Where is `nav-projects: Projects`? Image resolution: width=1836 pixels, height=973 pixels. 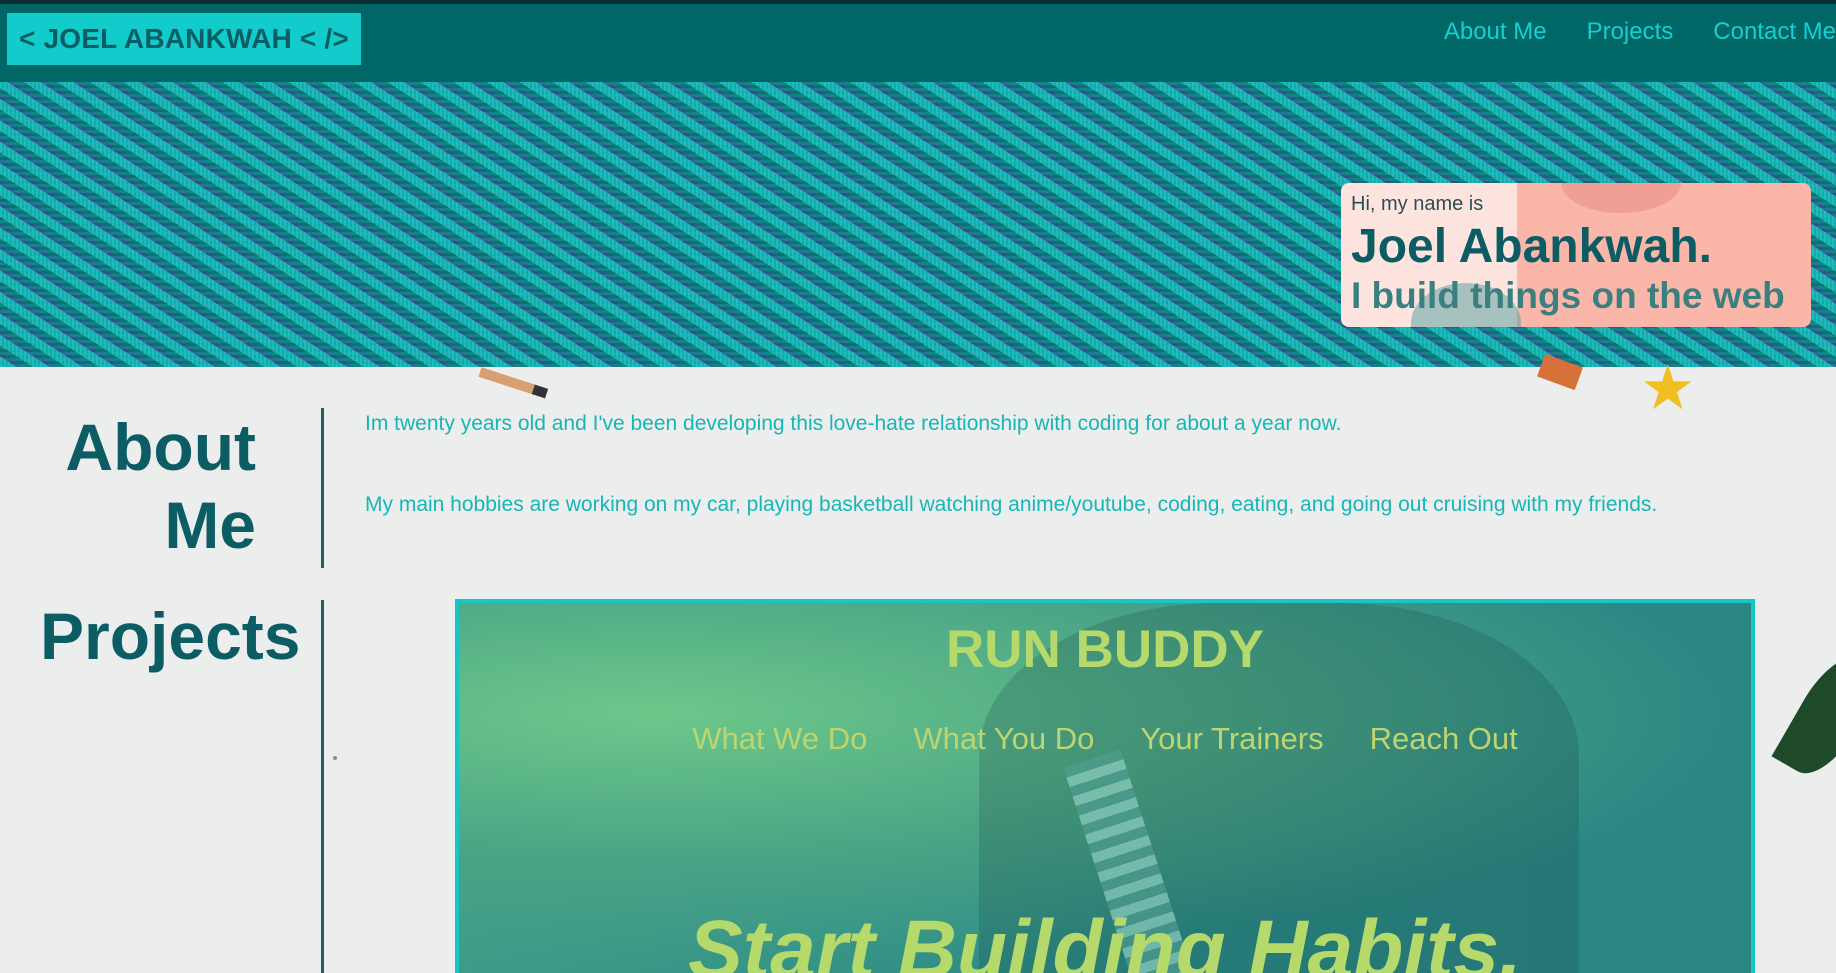 nav-projects: Projects is located at coordinates (1630, 32).